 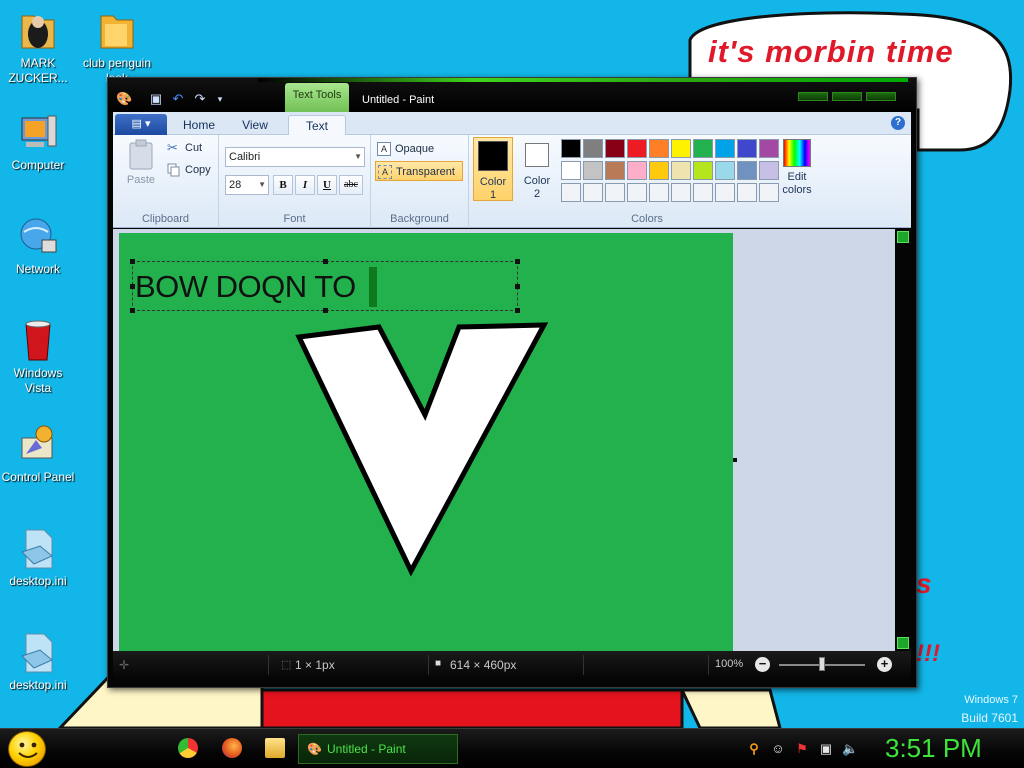 I want to click on start-button, so click(x=27, y=749).